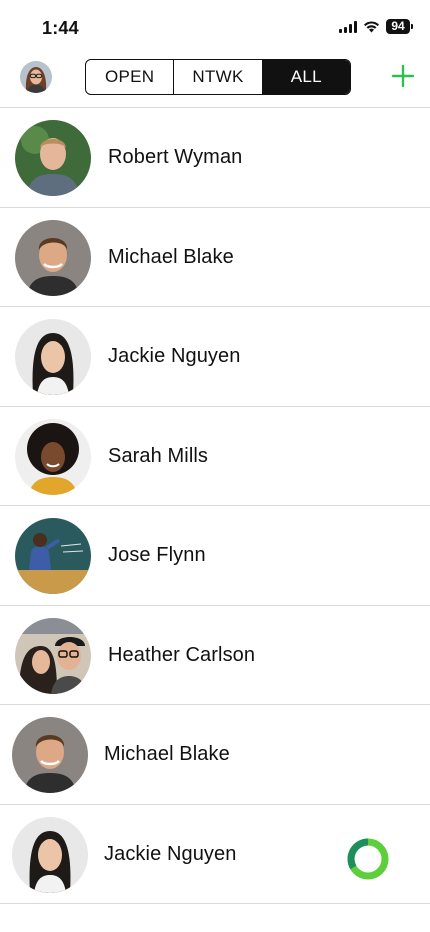 The width and height of the screenshot is (430, 932). I want to click on status-time: 1:44, so click(60, 28).